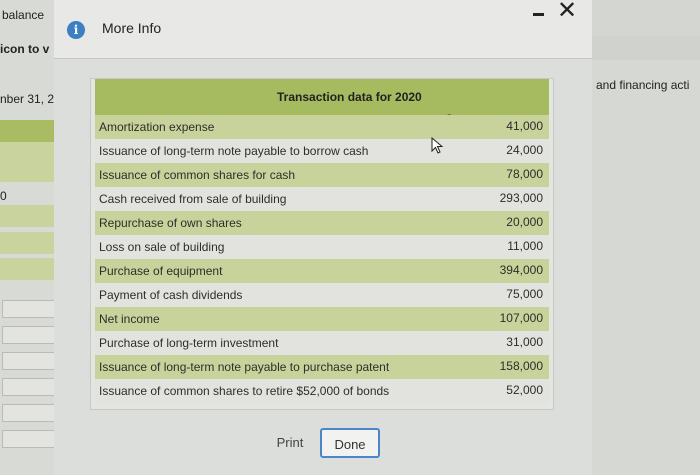  I want to click on row-value: 11,000, so click(525, 246).